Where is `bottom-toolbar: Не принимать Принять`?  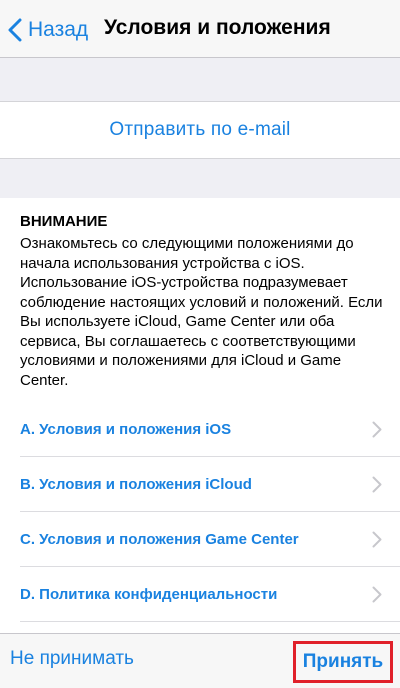
bottom-toolbar: Не принимать Принять is located at coordinates (200, 660).